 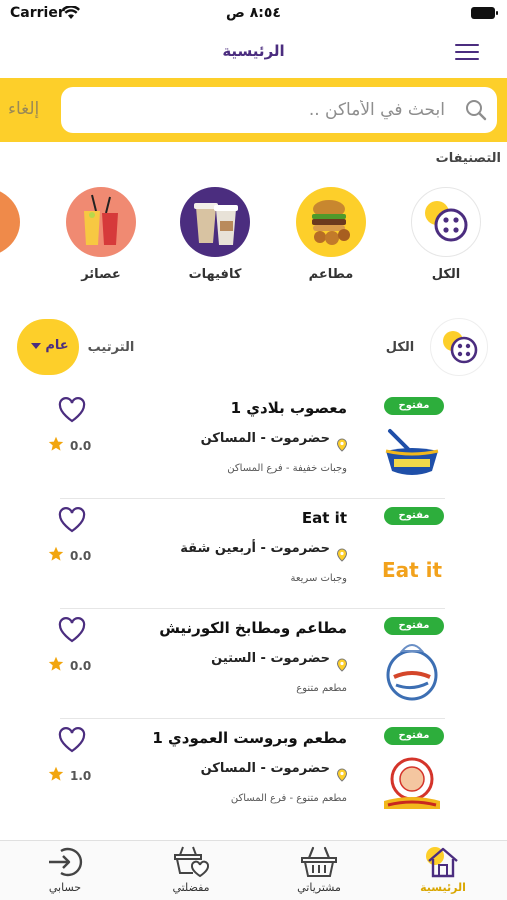 I want to click on restaurant-category: وجبات خفيفة - فرع المساكن, so click(x=287, y=468).